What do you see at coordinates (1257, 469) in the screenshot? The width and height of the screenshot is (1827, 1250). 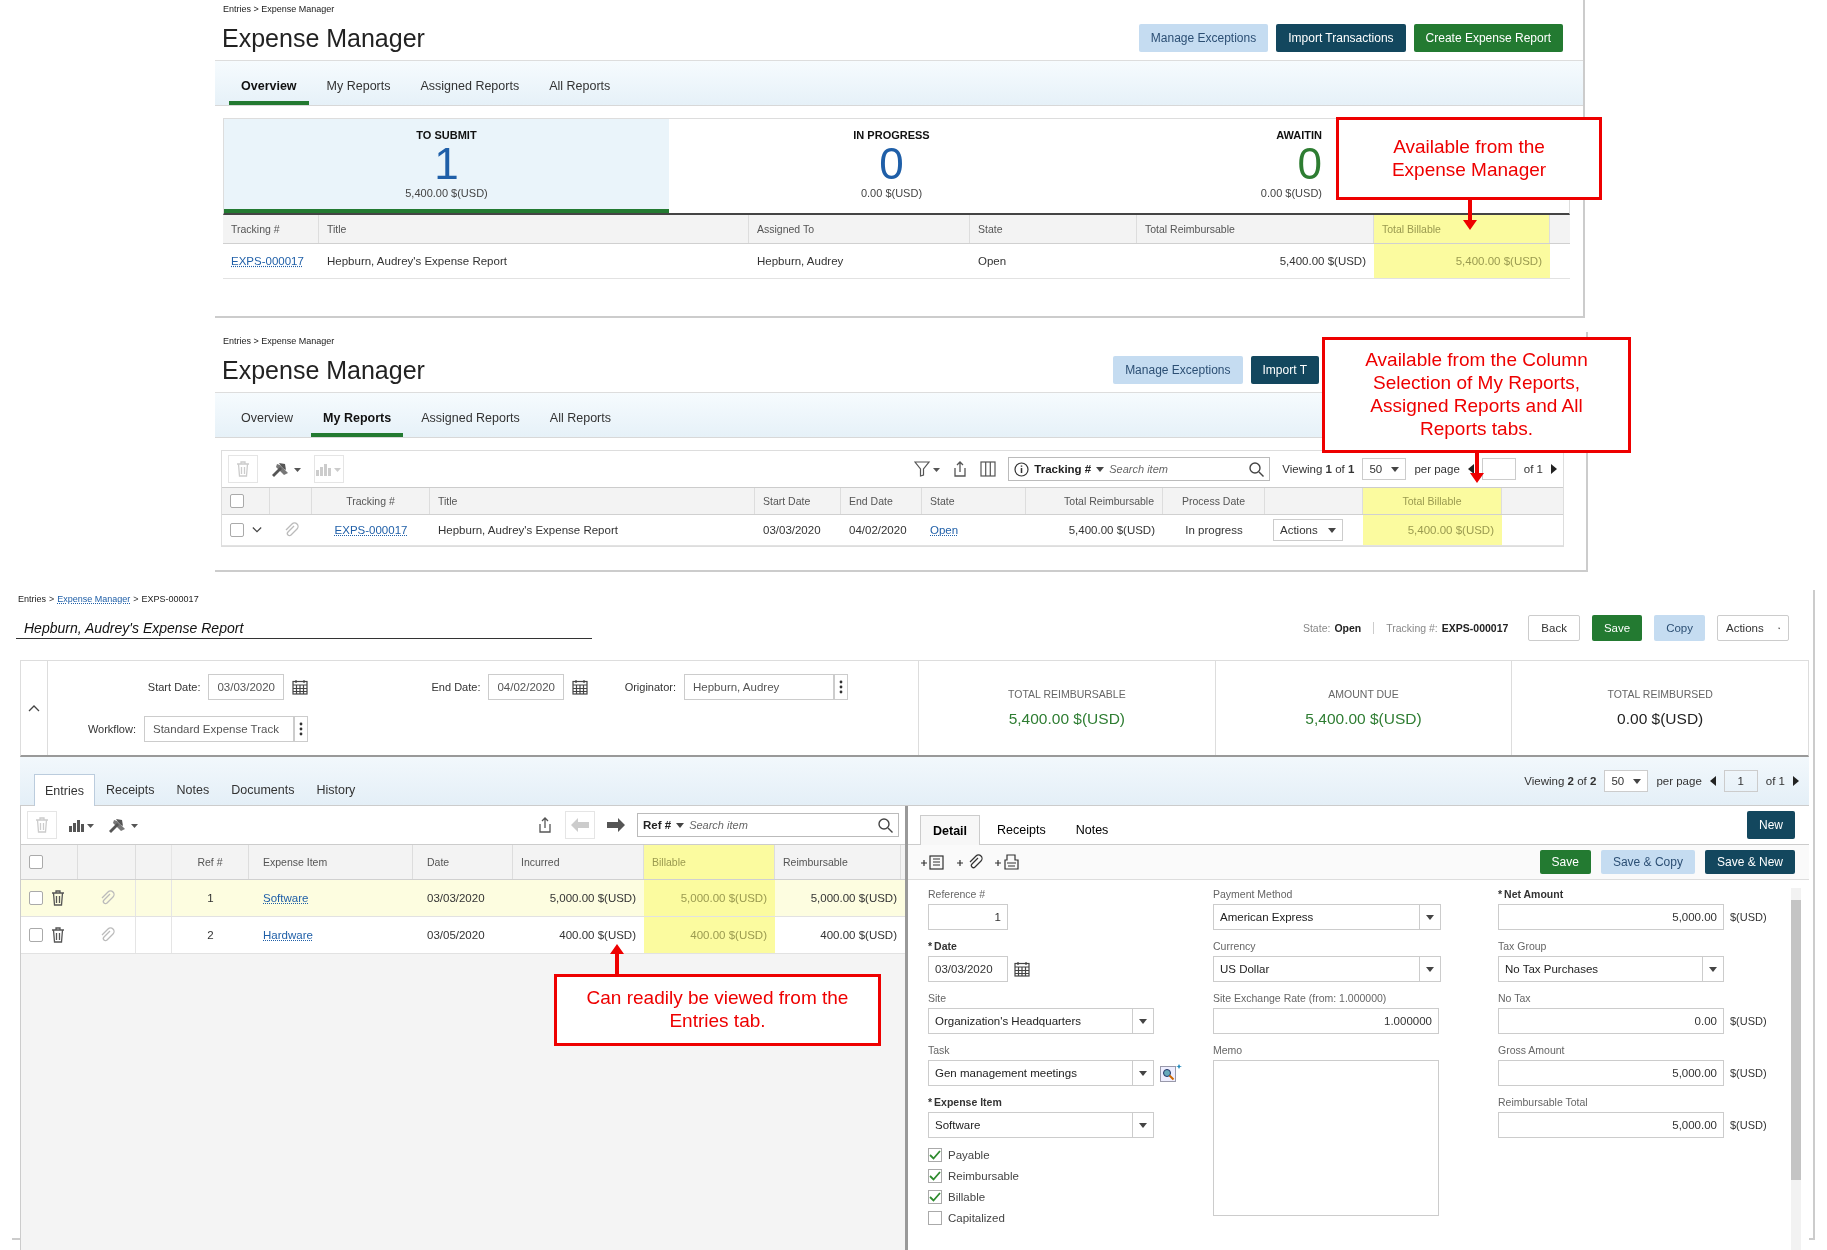 I see `search-icon` at bounding box center [1257, 469].